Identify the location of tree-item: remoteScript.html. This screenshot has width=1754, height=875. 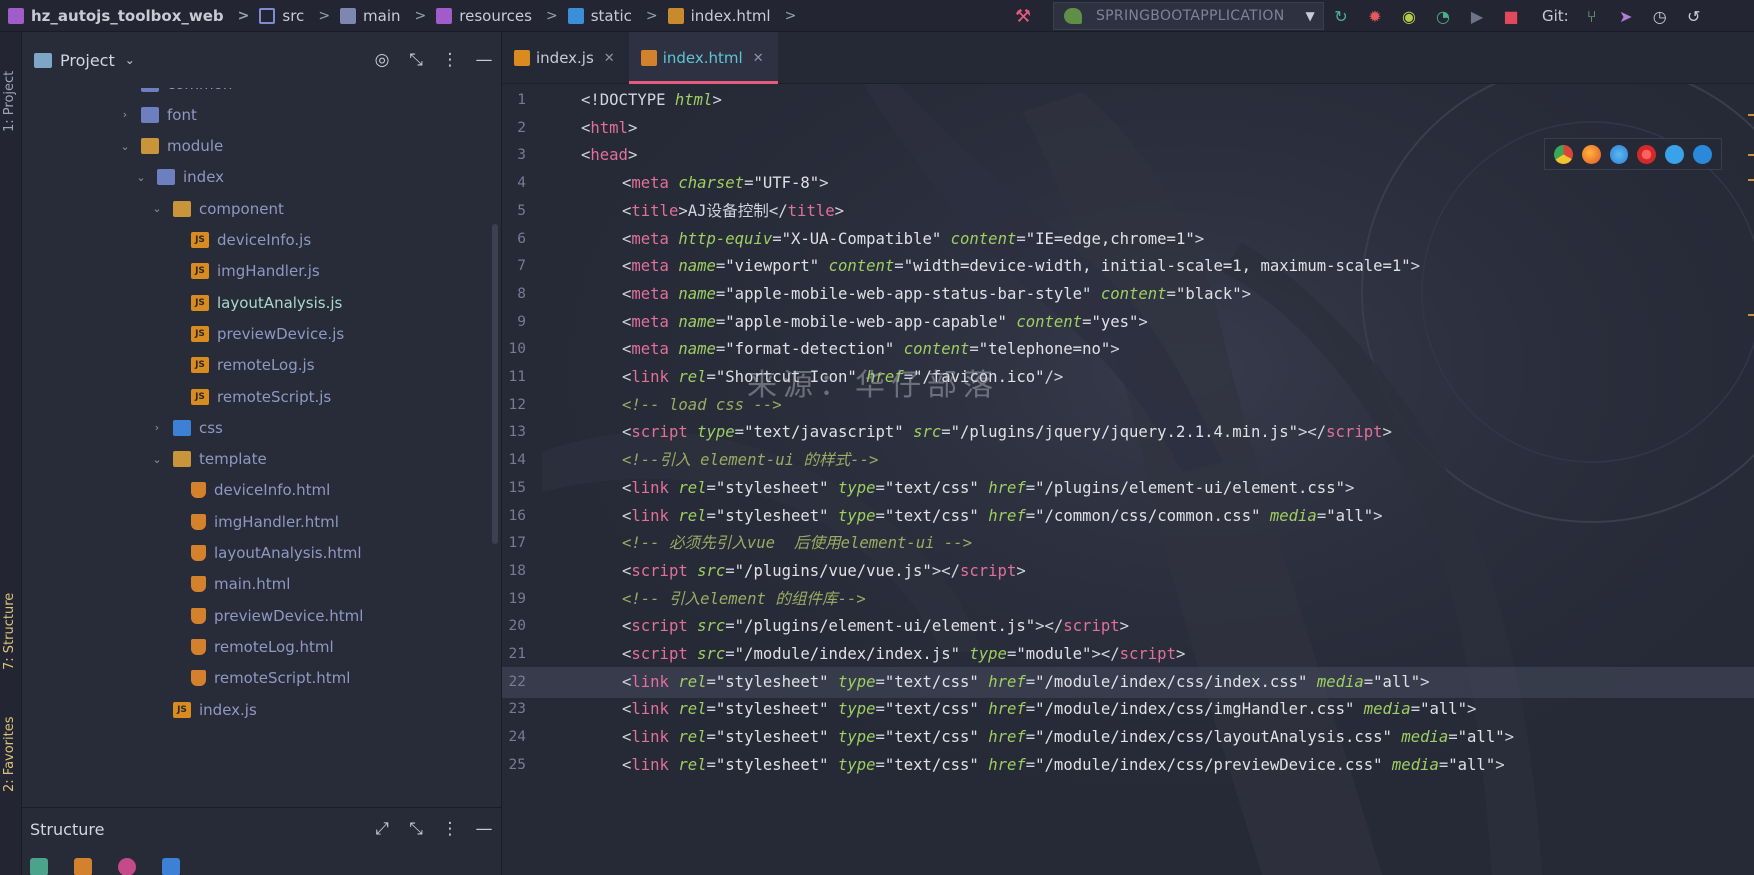
(258, 678).